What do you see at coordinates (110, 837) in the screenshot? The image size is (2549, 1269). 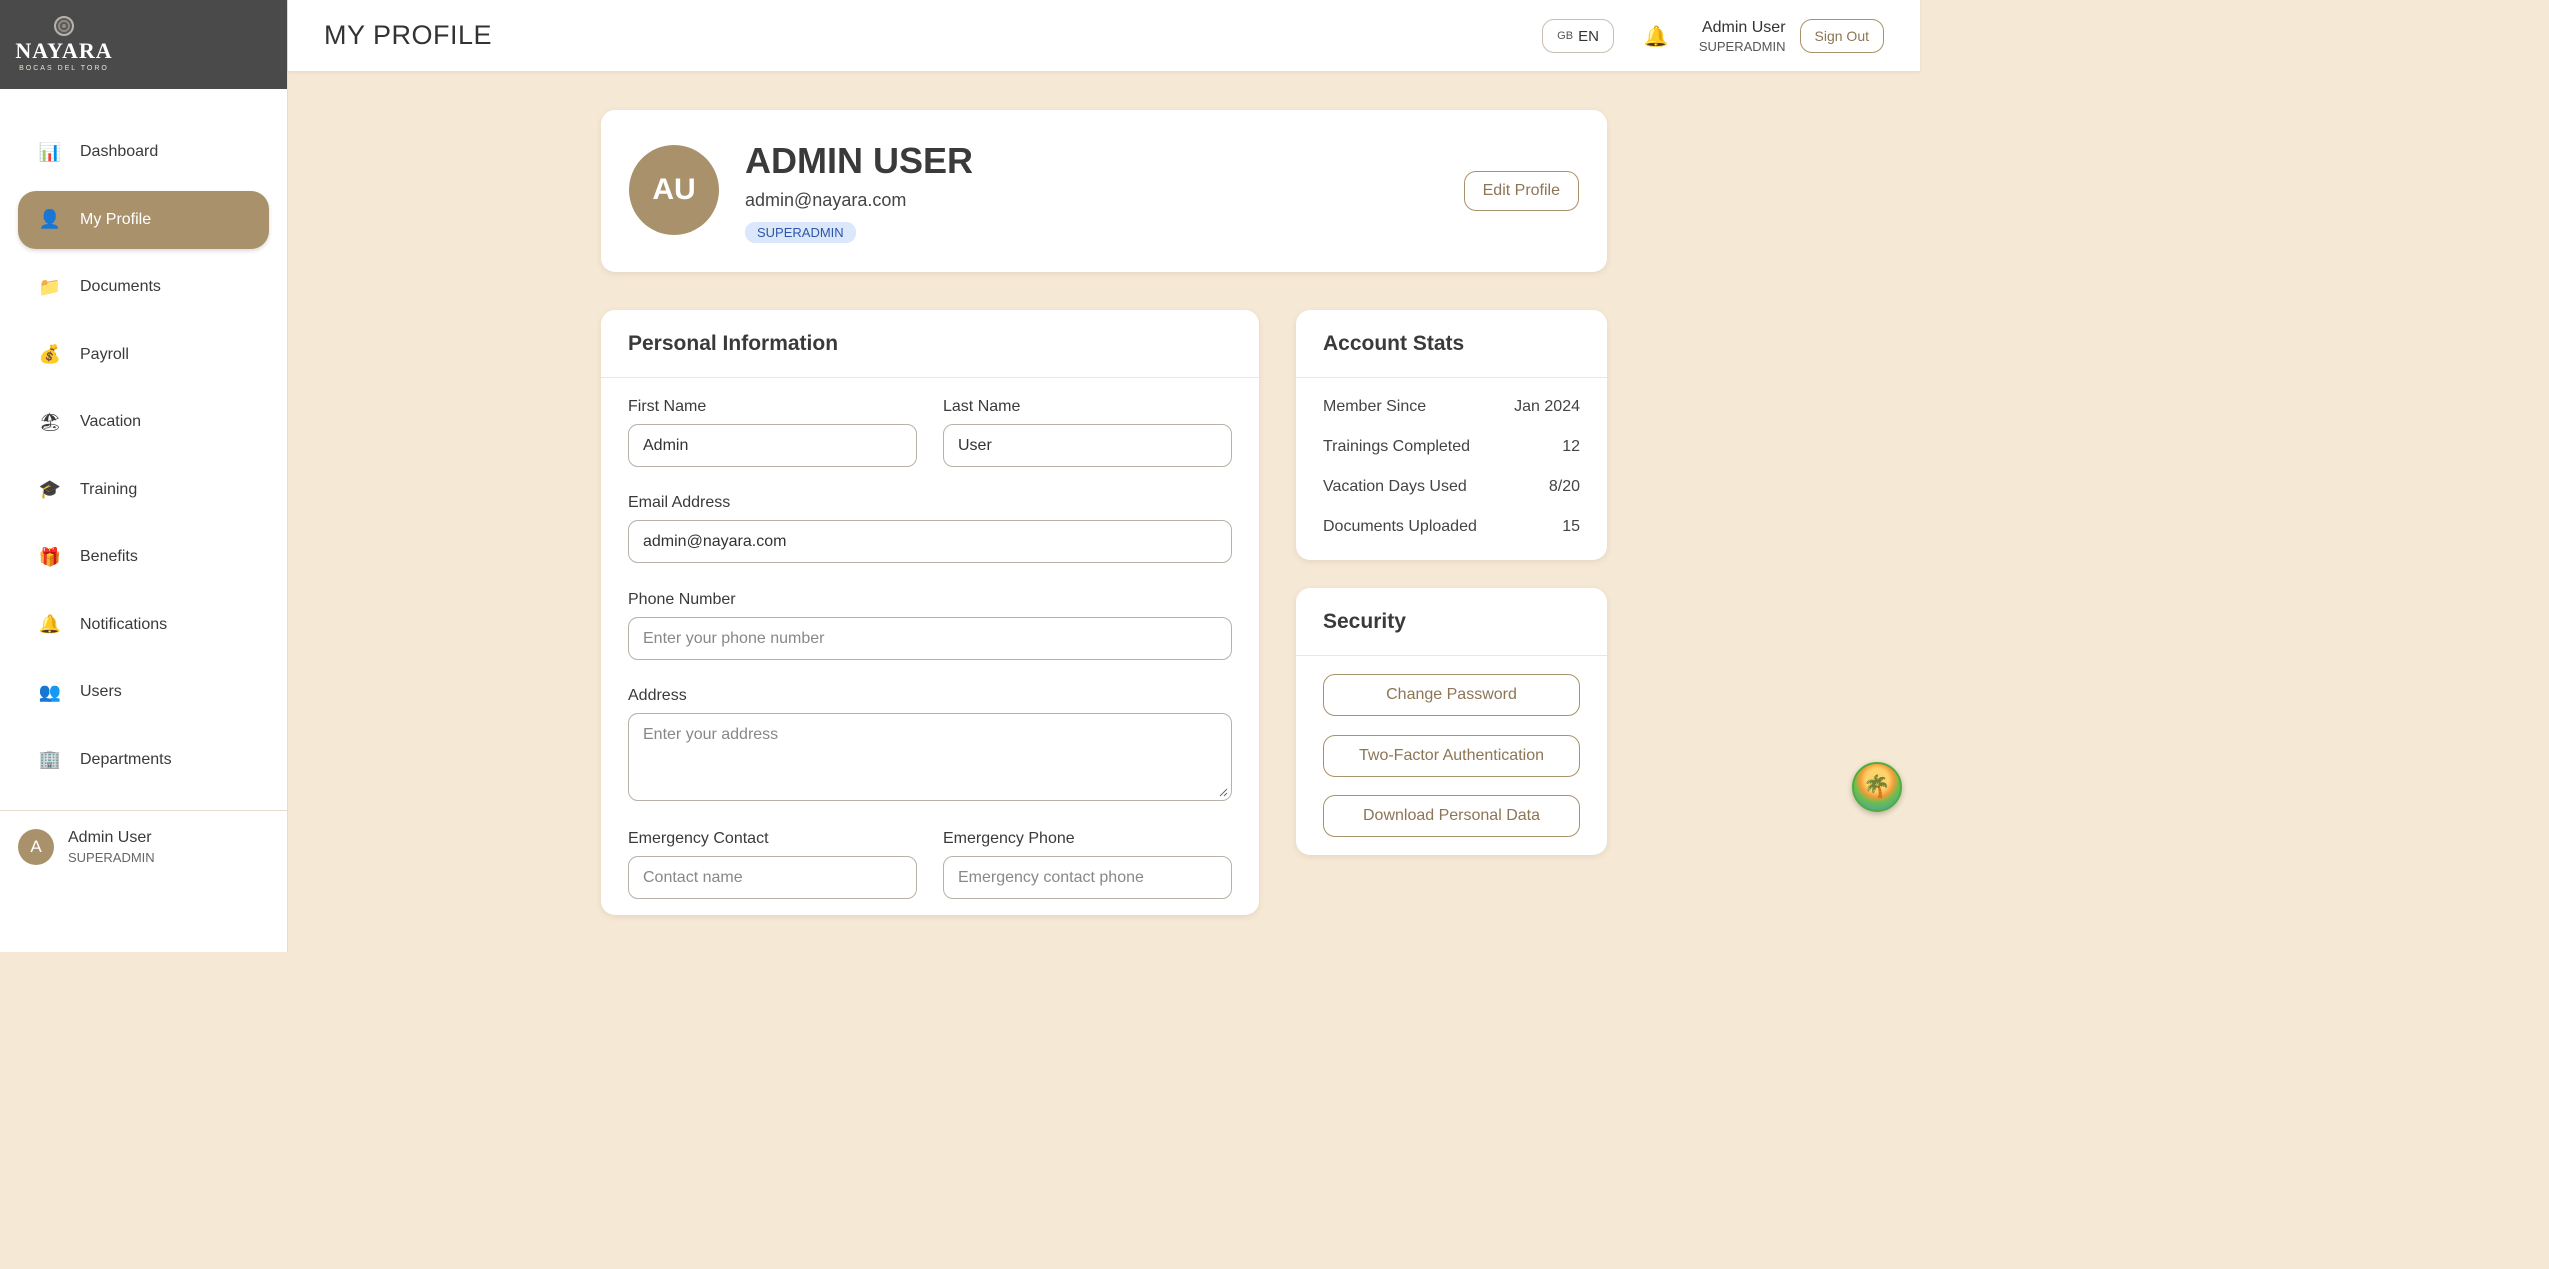 I see `sidebar-user-name: Admin User` at bounding box center [110, 837].